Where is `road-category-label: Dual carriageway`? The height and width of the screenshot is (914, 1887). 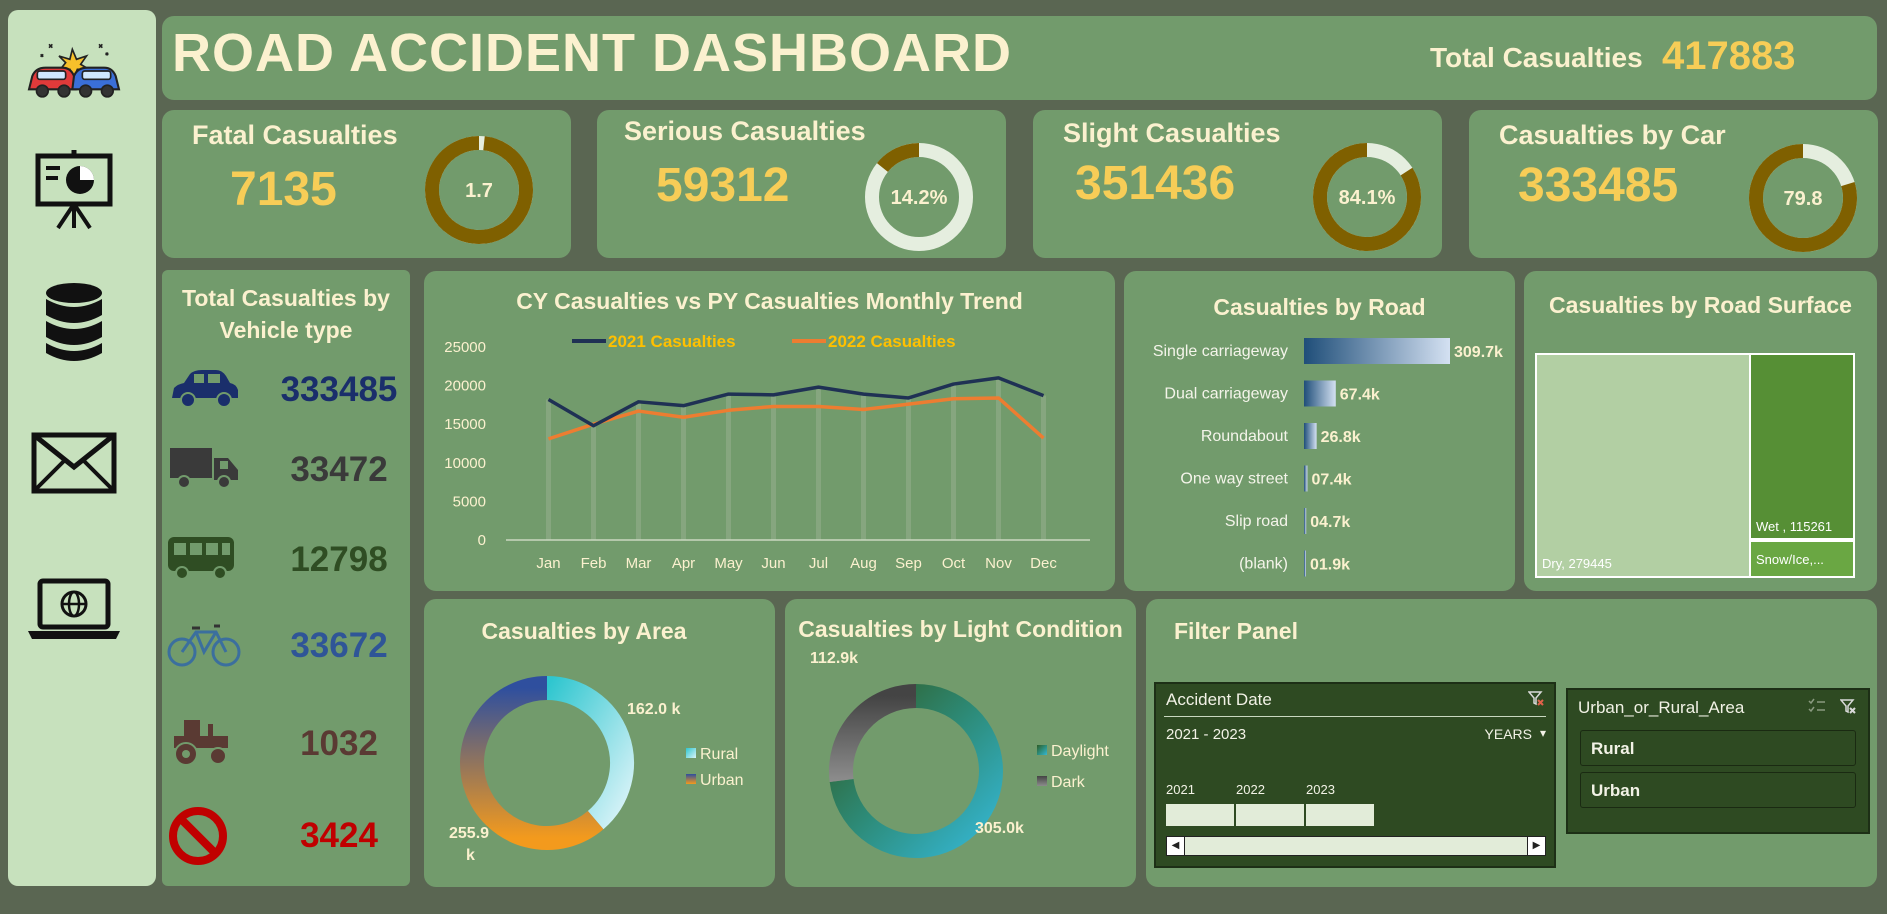
road-category-label: Dual carriageway is located at coordinates (1226, 394).